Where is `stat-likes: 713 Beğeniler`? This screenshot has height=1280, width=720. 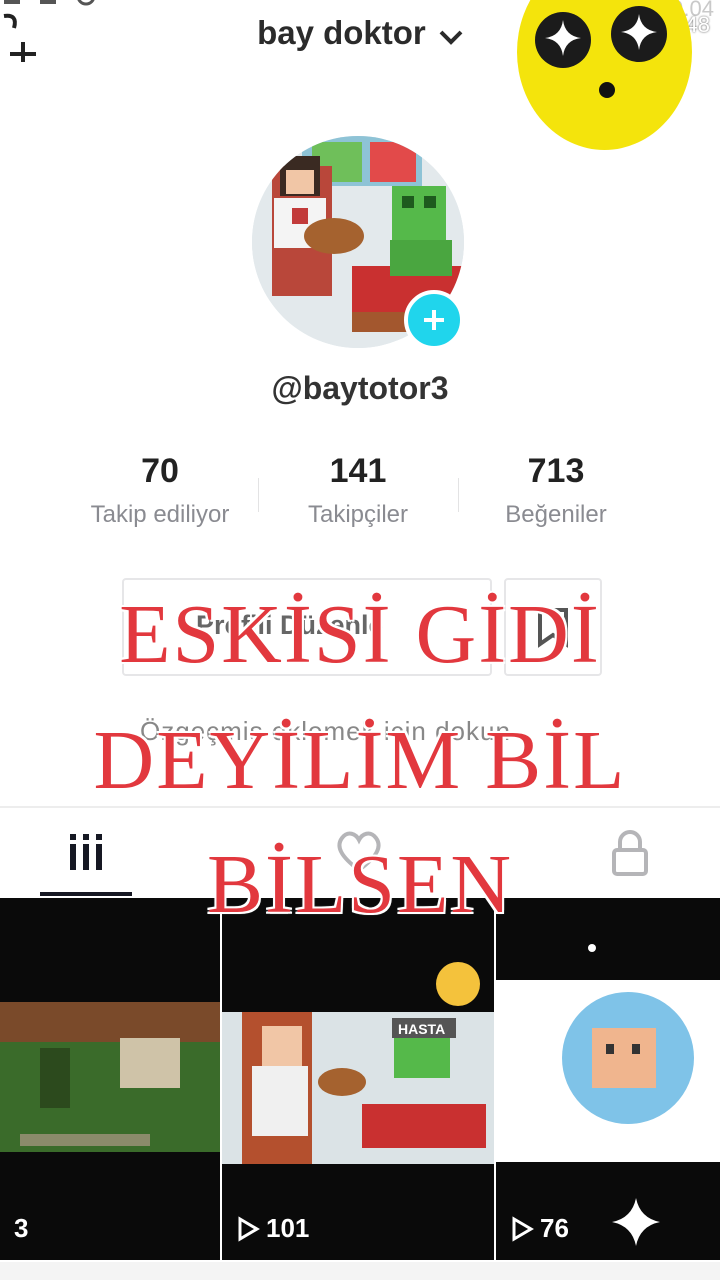
stat-likes: 713 Beğeniler is located at coordinates (556, 490).